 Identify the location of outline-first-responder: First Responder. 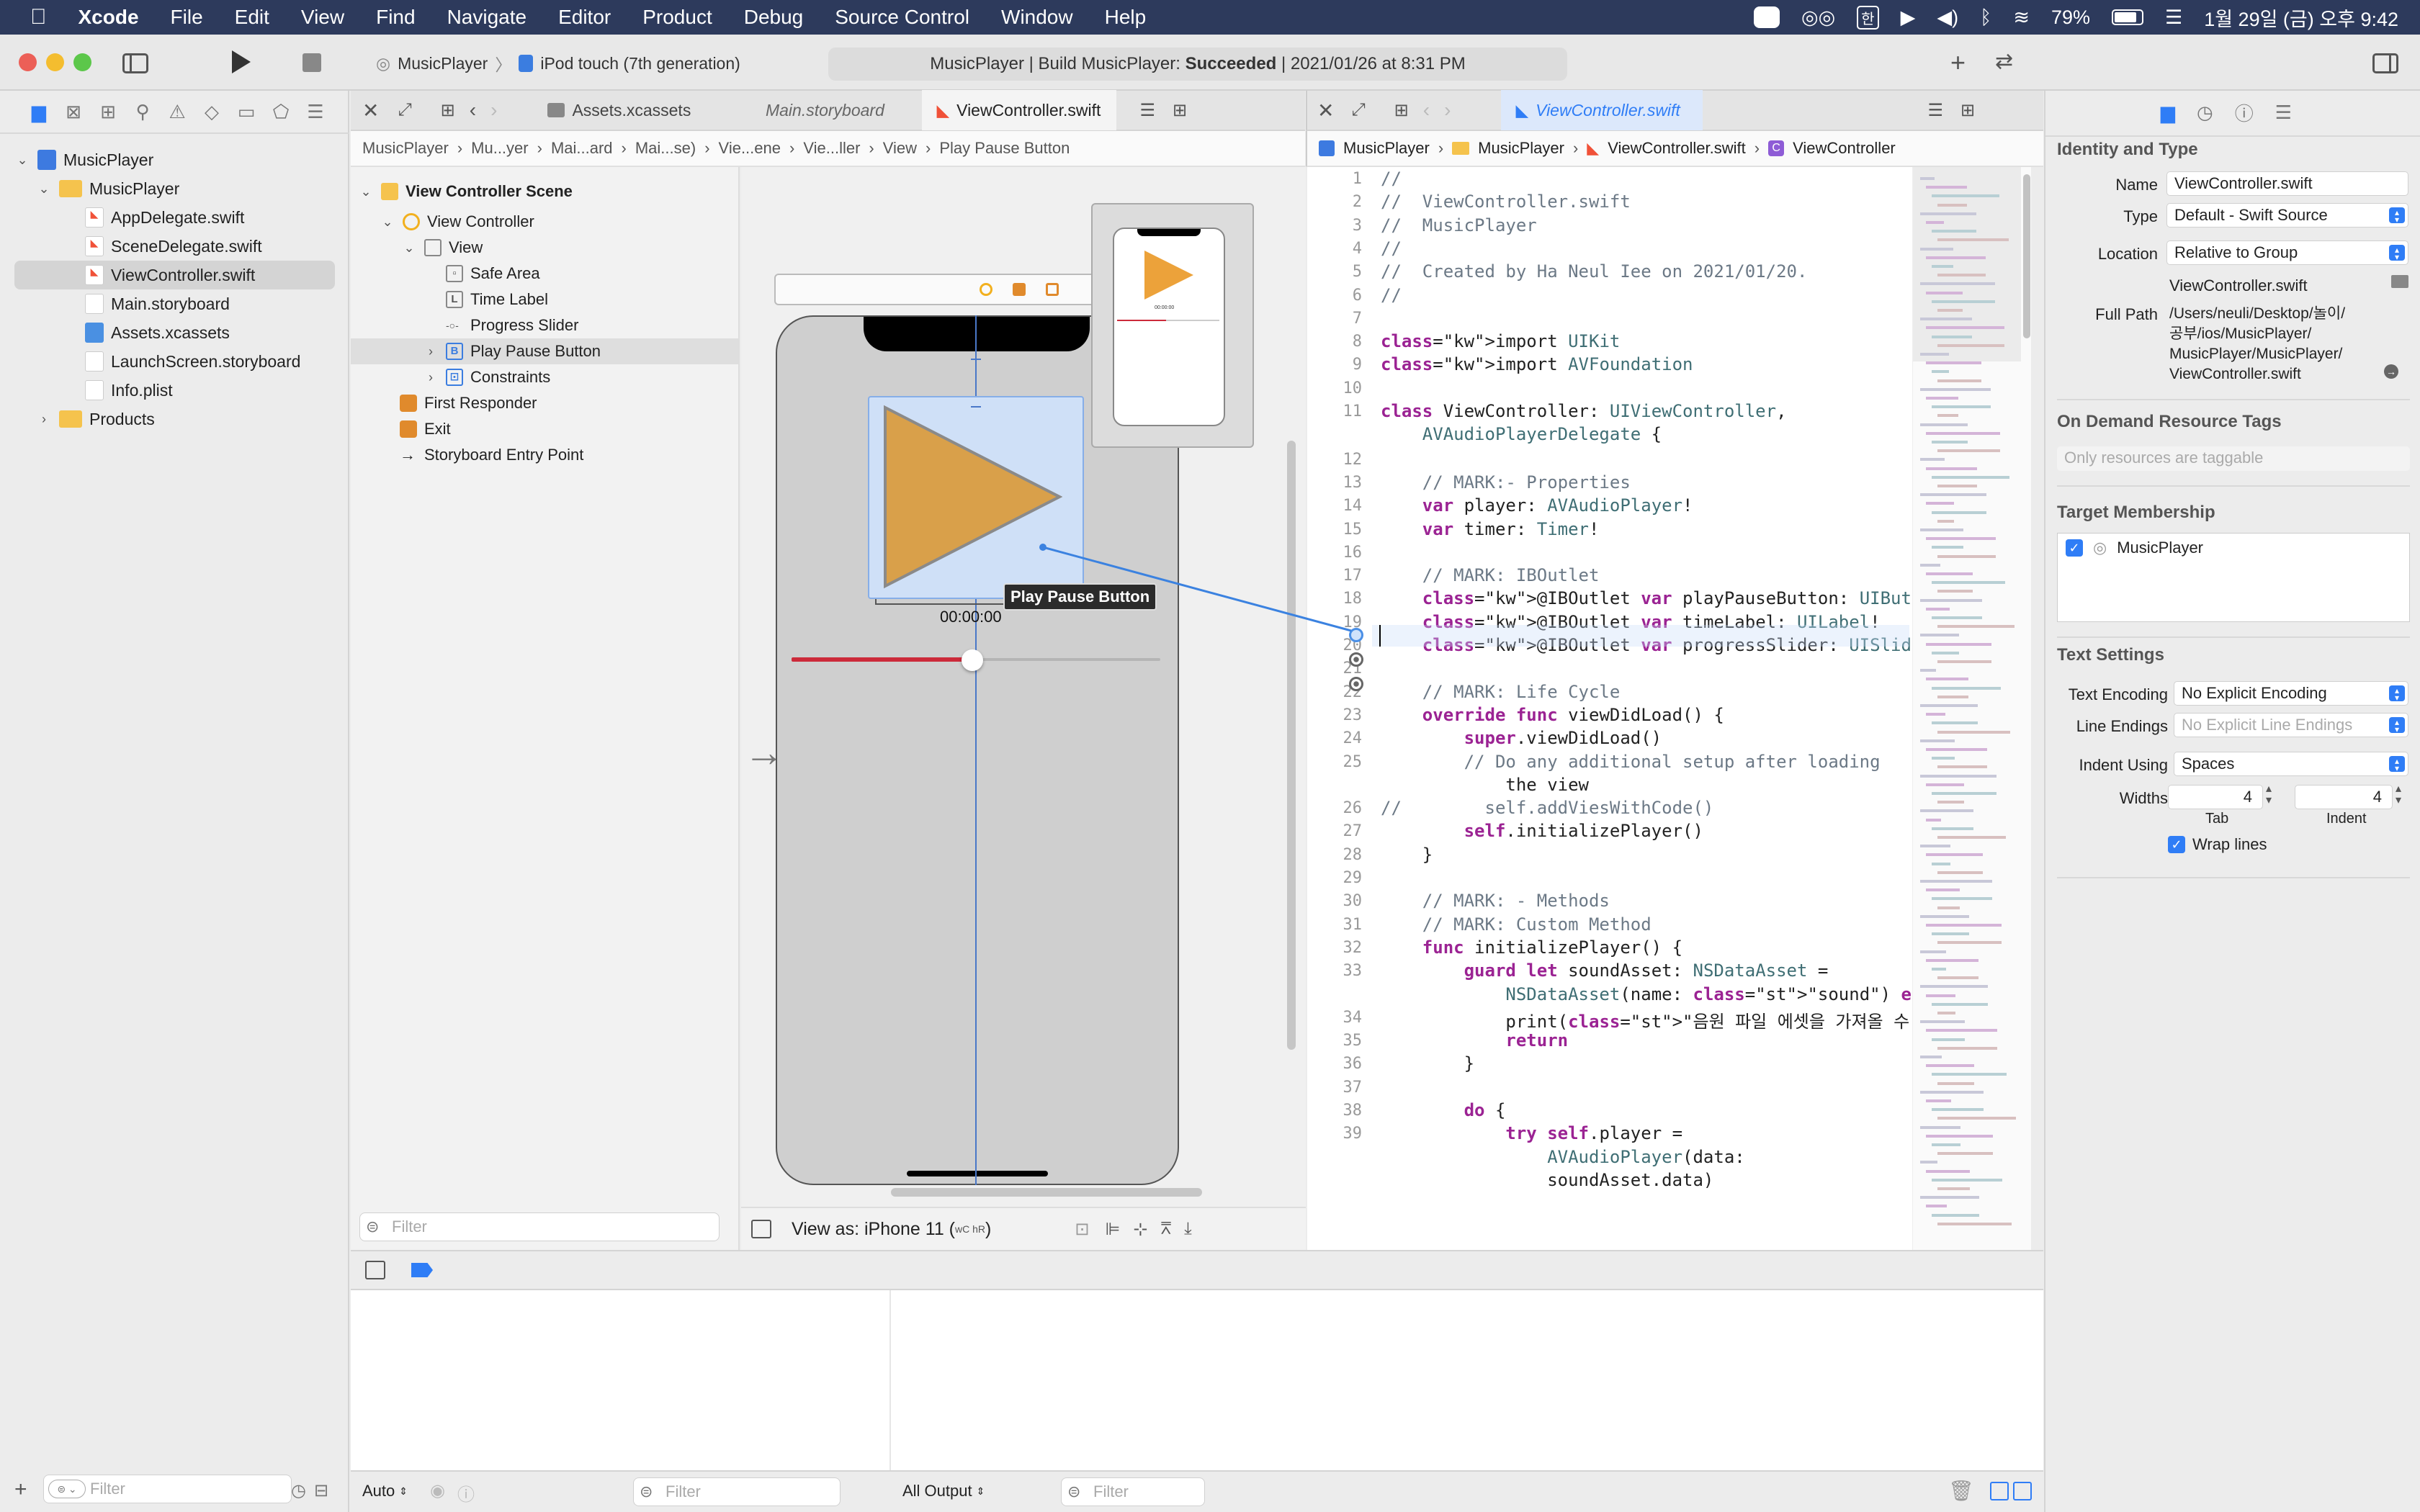
(545, 403).